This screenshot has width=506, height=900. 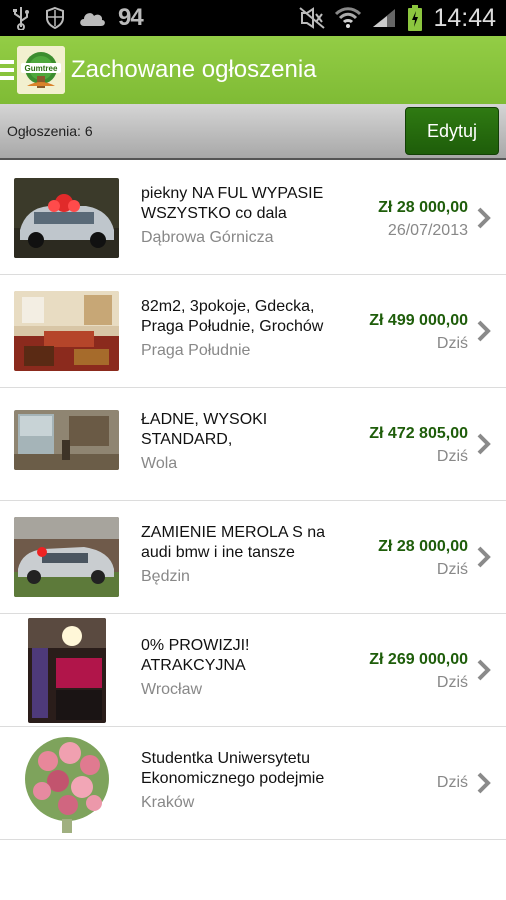 What do you see at coordinates (194, 69) in the screenshot?
I see `page-title: Zachowane ogłoszenia` at bounding box center [194, 69].